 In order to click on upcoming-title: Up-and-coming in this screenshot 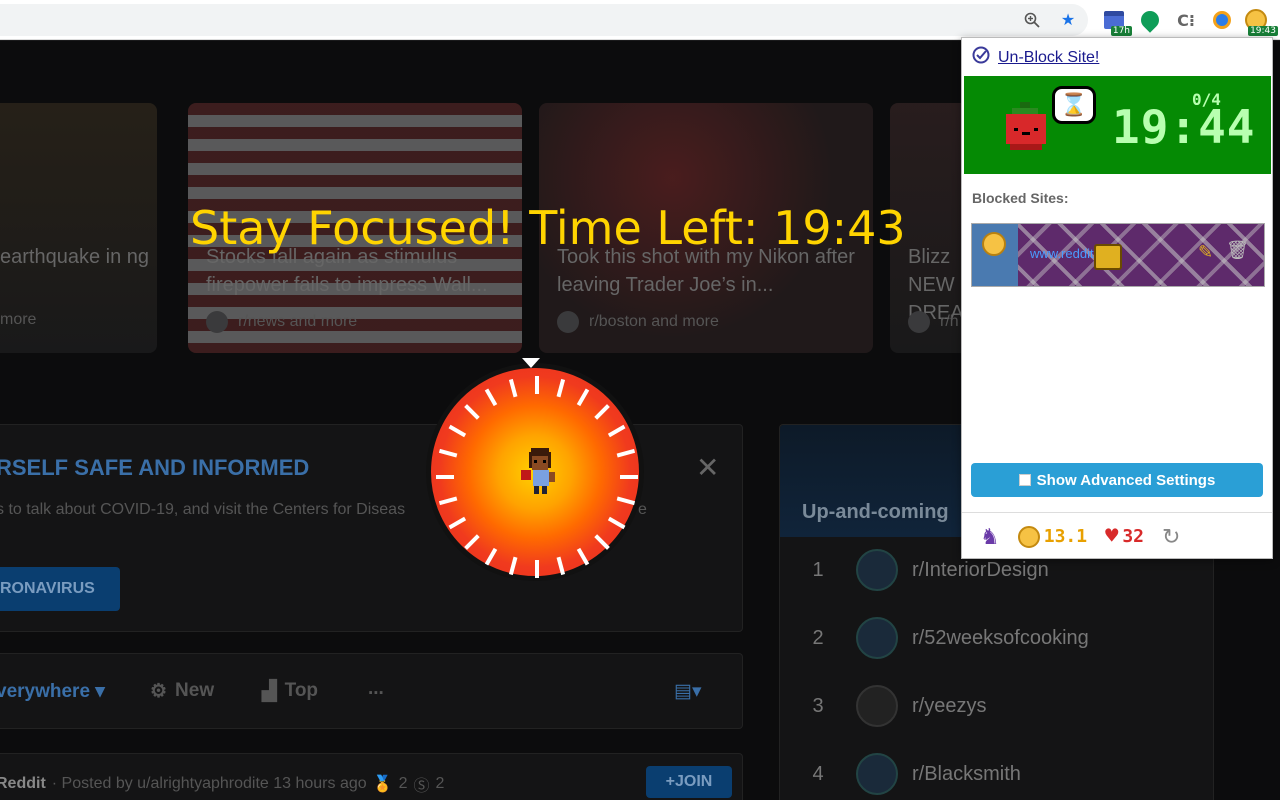, I will do `click(875, 512)`.